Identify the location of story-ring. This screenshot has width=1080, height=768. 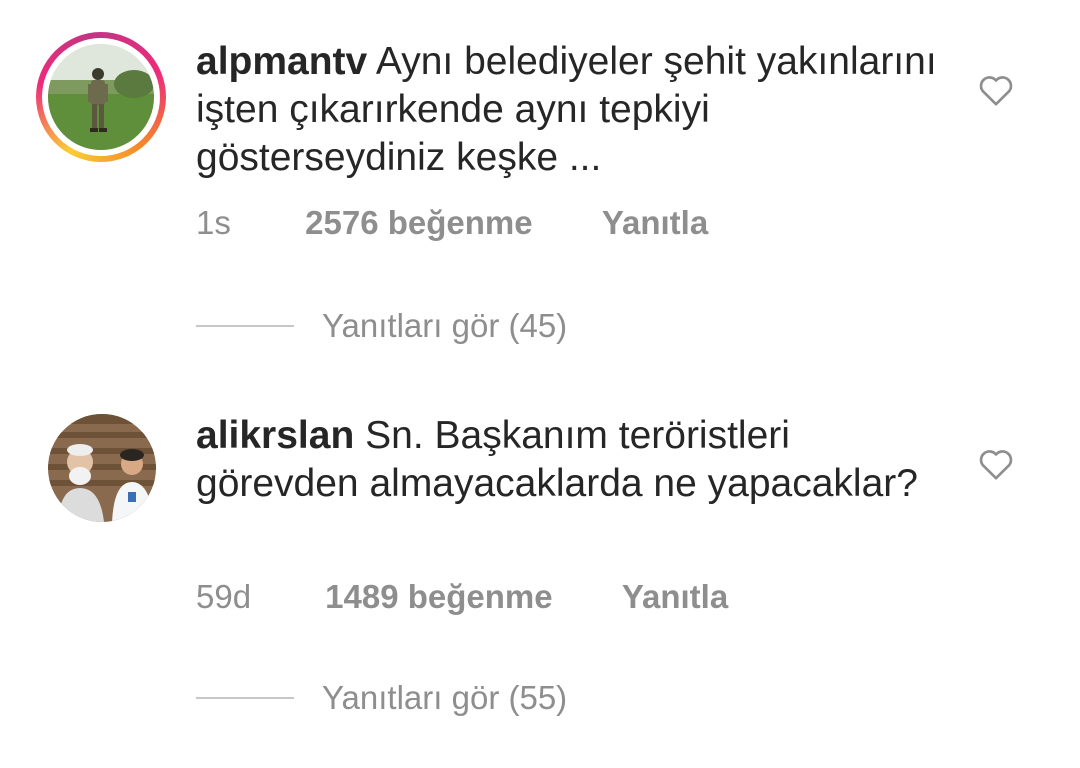
(101, 97).